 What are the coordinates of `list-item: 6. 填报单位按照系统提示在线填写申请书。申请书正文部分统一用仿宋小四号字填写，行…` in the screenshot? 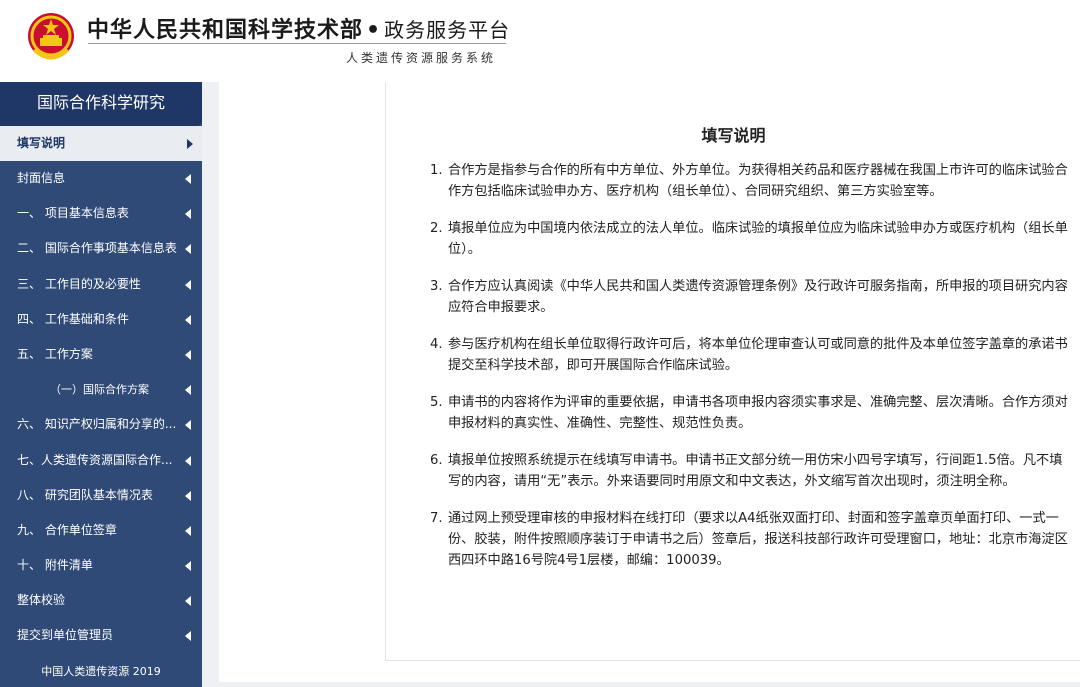 It's located at (750, 471).